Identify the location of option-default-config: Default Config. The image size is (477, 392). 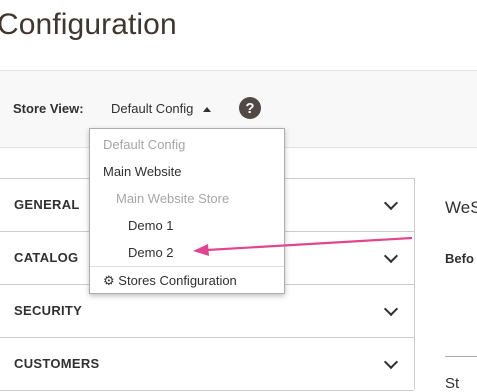
(144, 144).